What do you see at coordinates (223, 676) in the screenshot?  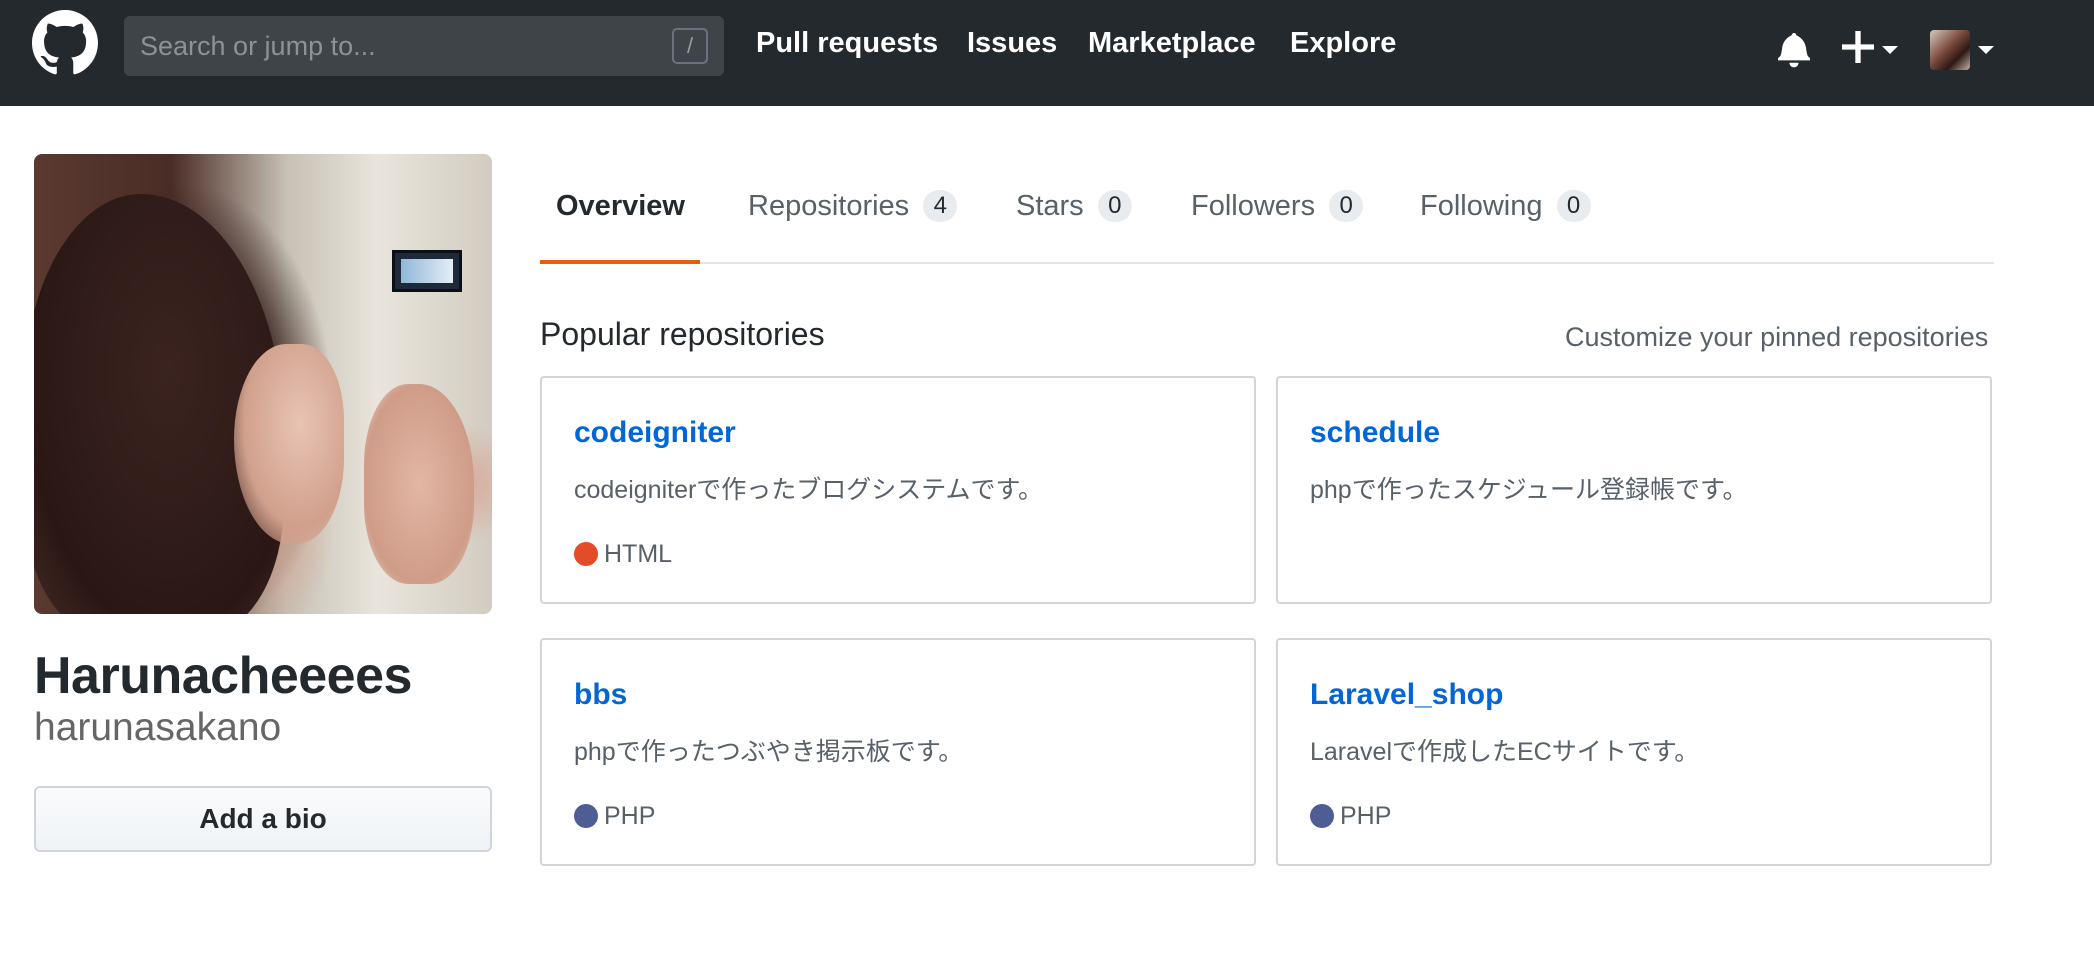 I see `profile-display-name: Harunacheeees` at bounding box center [223, 676].